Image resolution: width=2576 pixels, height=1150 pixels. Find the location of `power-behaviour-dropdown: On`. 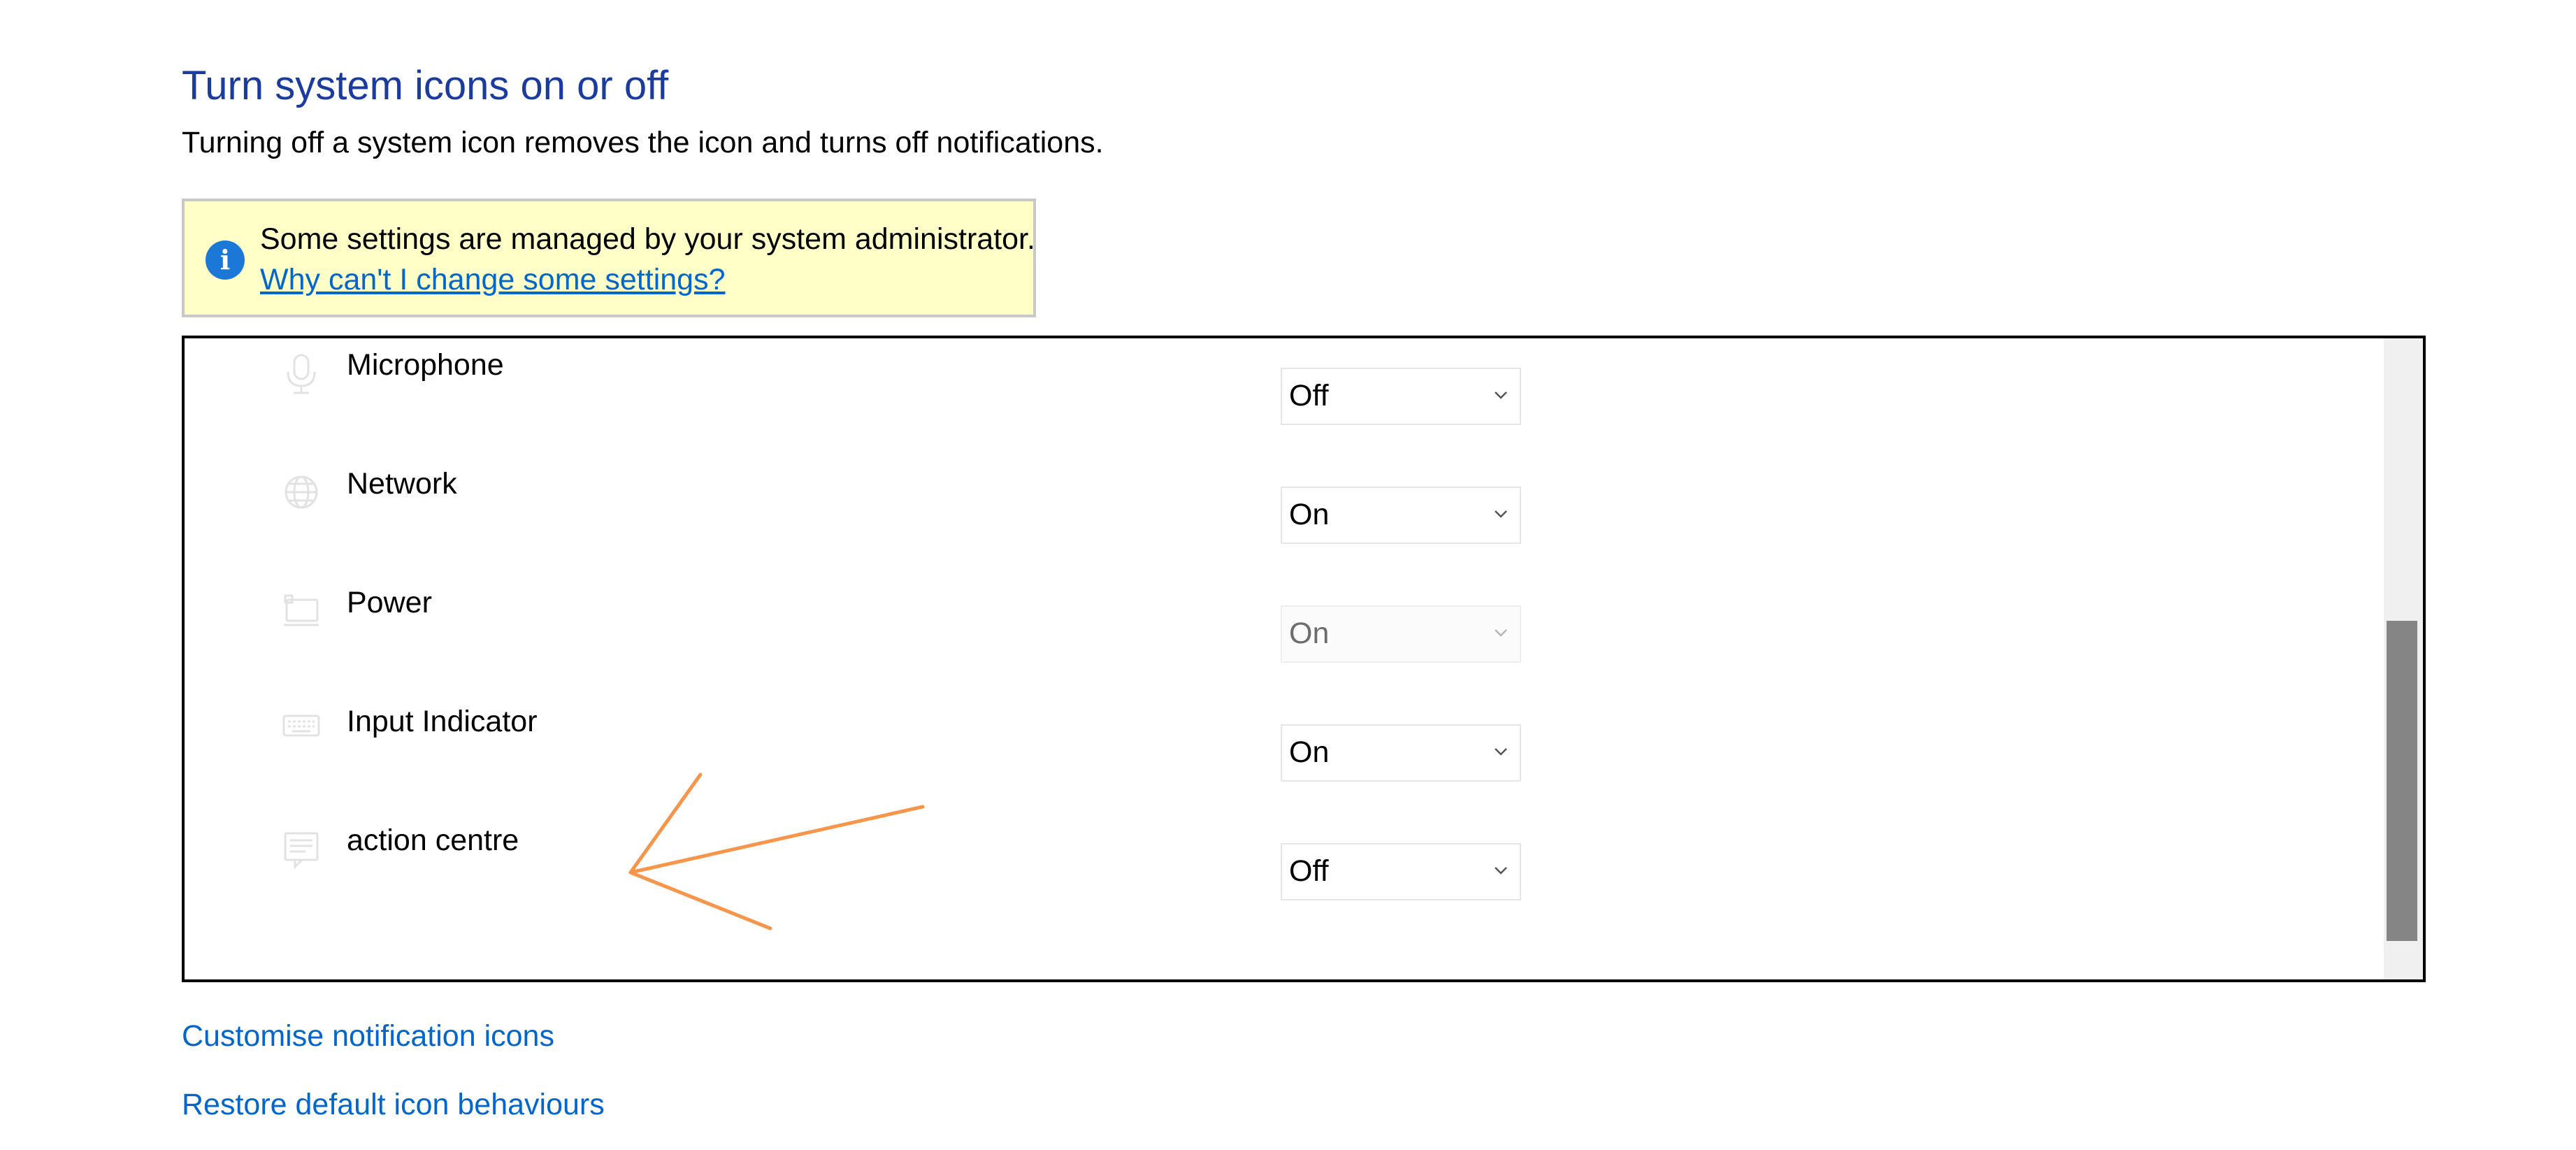

power-behaviour-dropdown: On is located at coordinates (1401, 634).